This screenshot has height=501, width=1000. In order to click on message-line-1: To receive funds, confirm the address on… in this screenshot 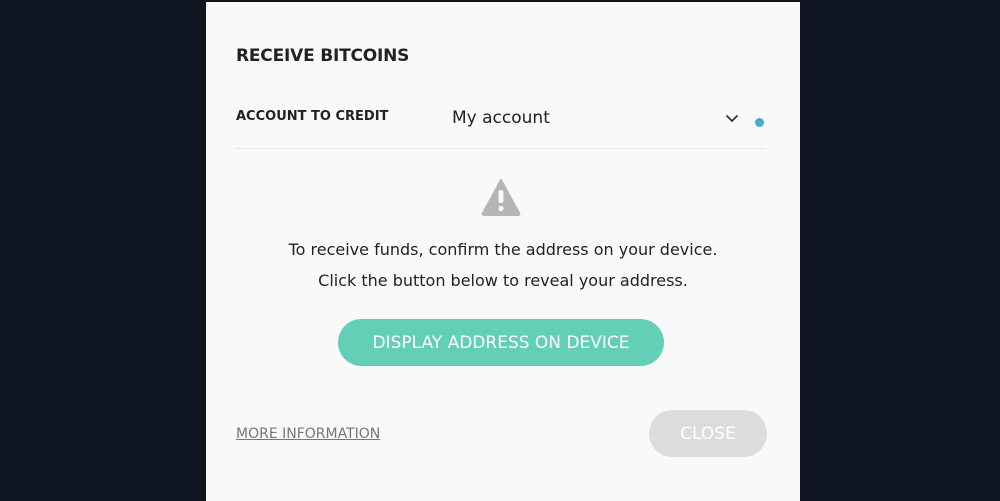, I will do `click(503, 249)`.